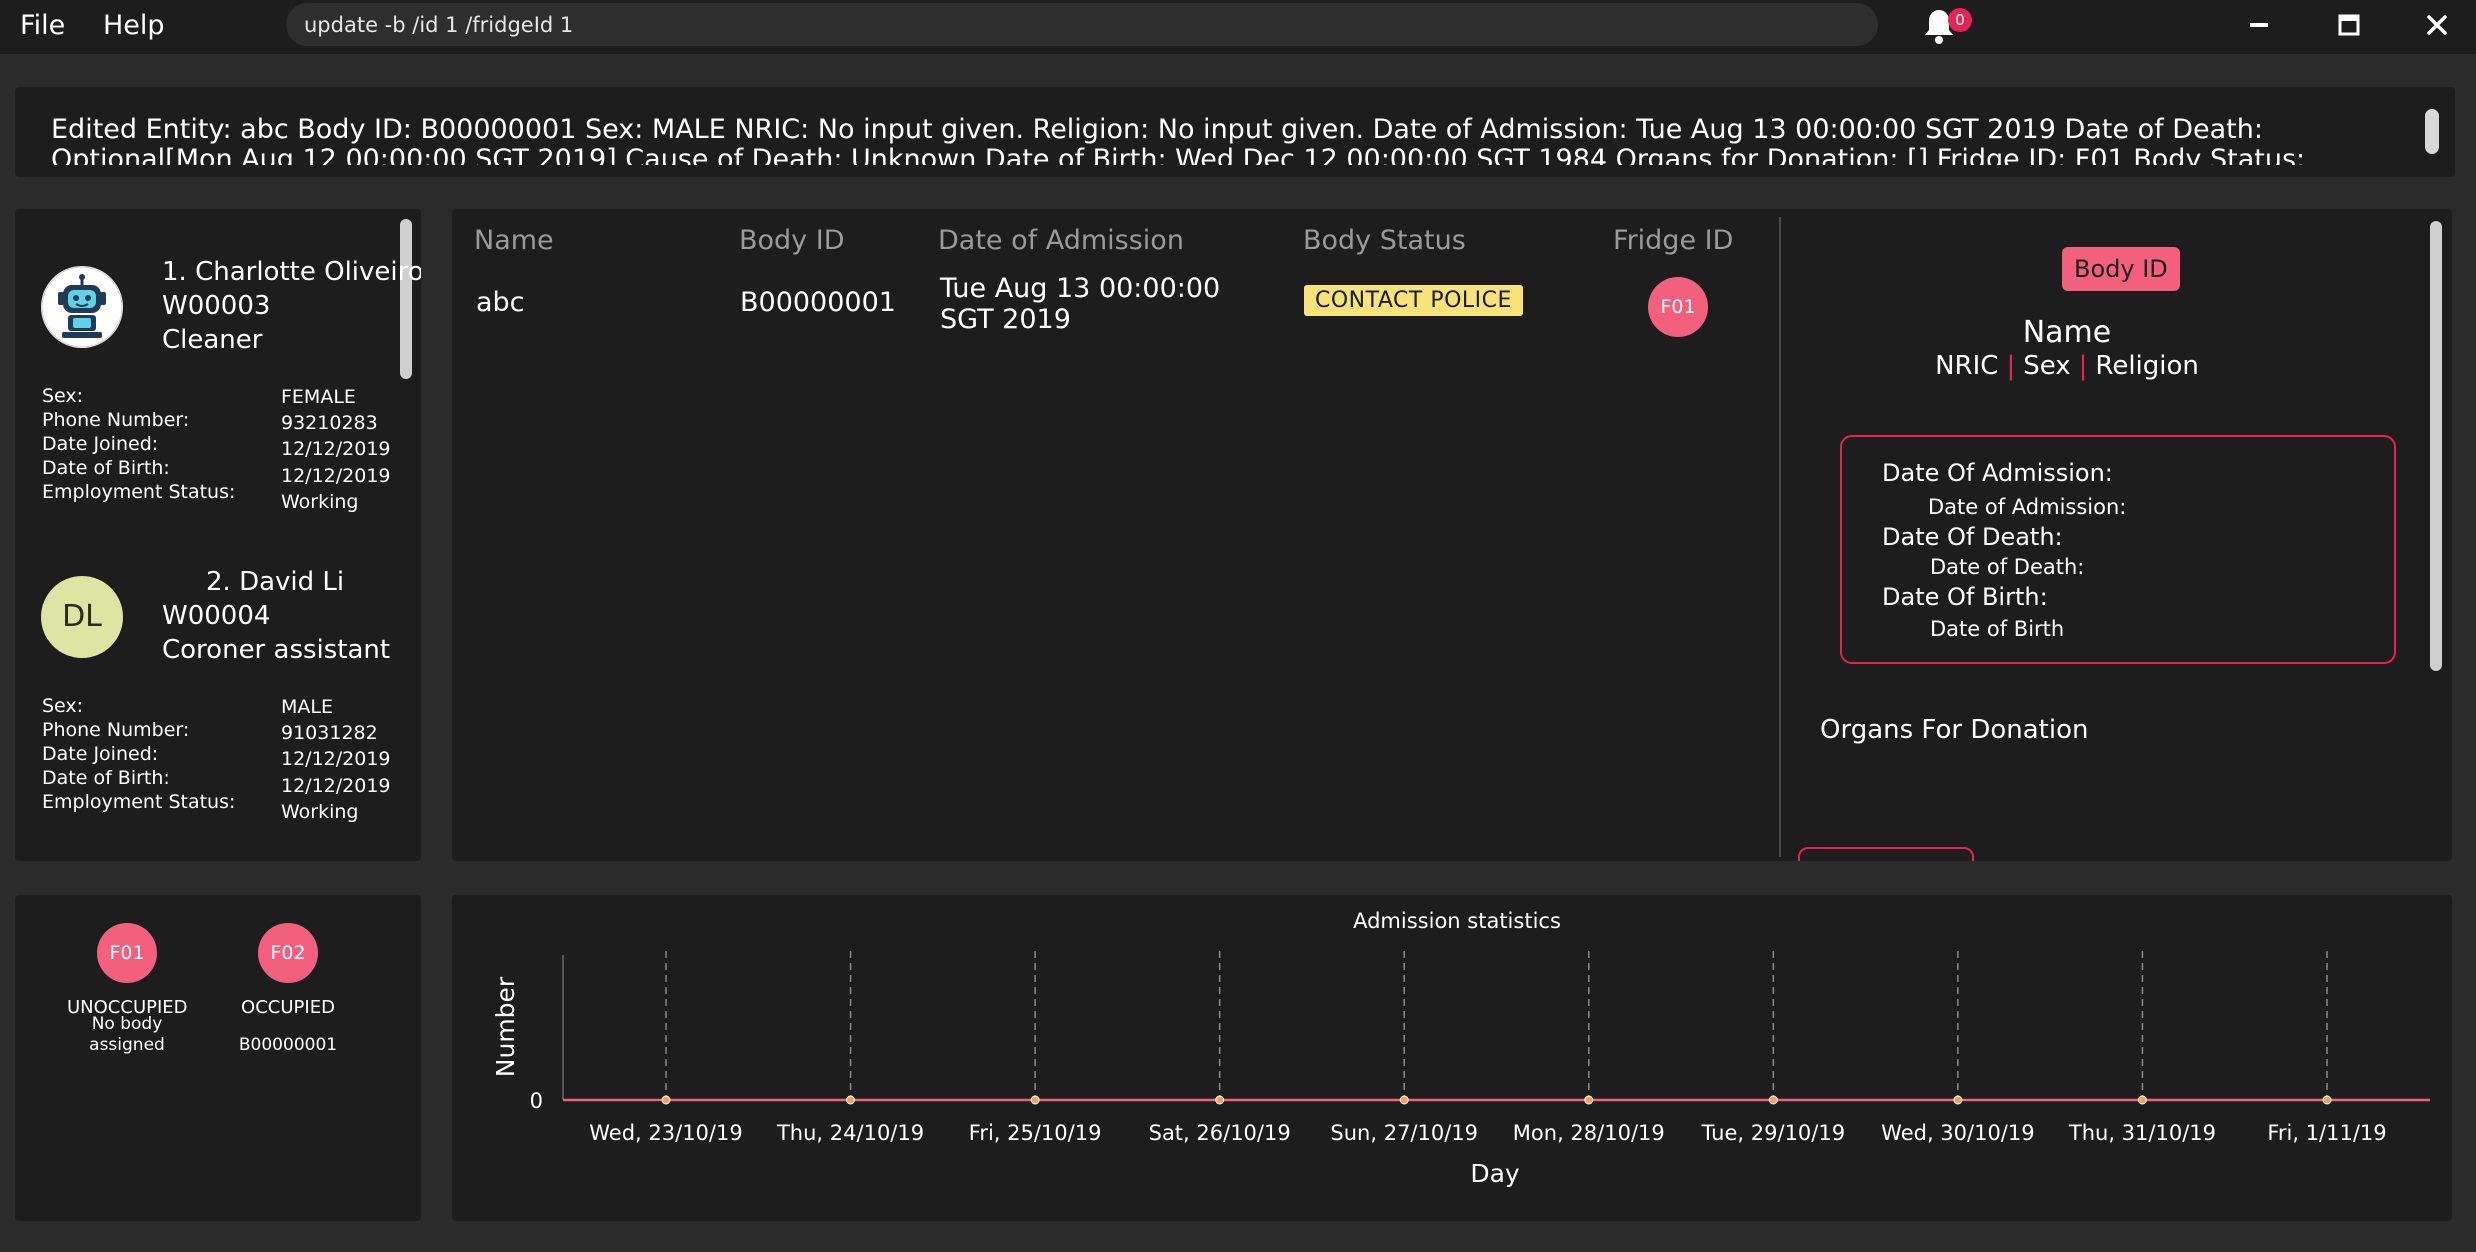 Image resolution: width=2476 pixels, height=1252 pixels. I want to click on chart-y-ticks: 0, so click(536, 1101).